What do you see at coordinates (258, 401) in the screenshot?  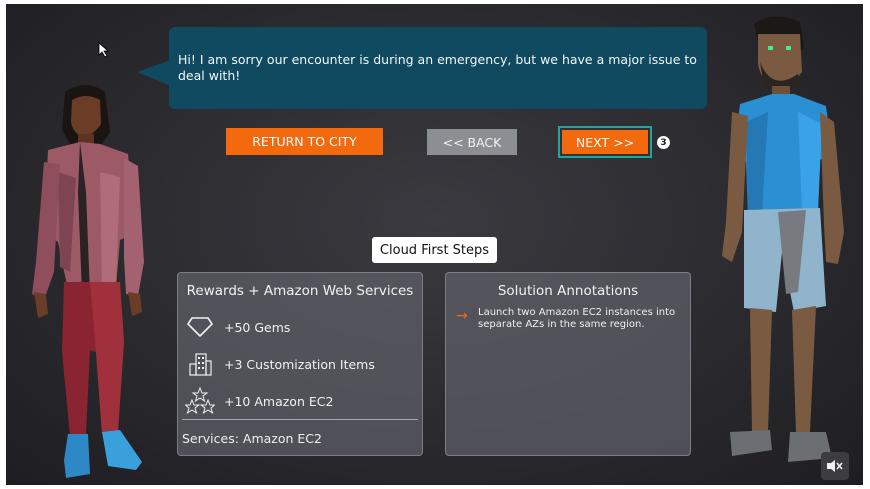 I see `reward-item-ec2: +10 Amazon EC2` at bounding box center [258, 401].